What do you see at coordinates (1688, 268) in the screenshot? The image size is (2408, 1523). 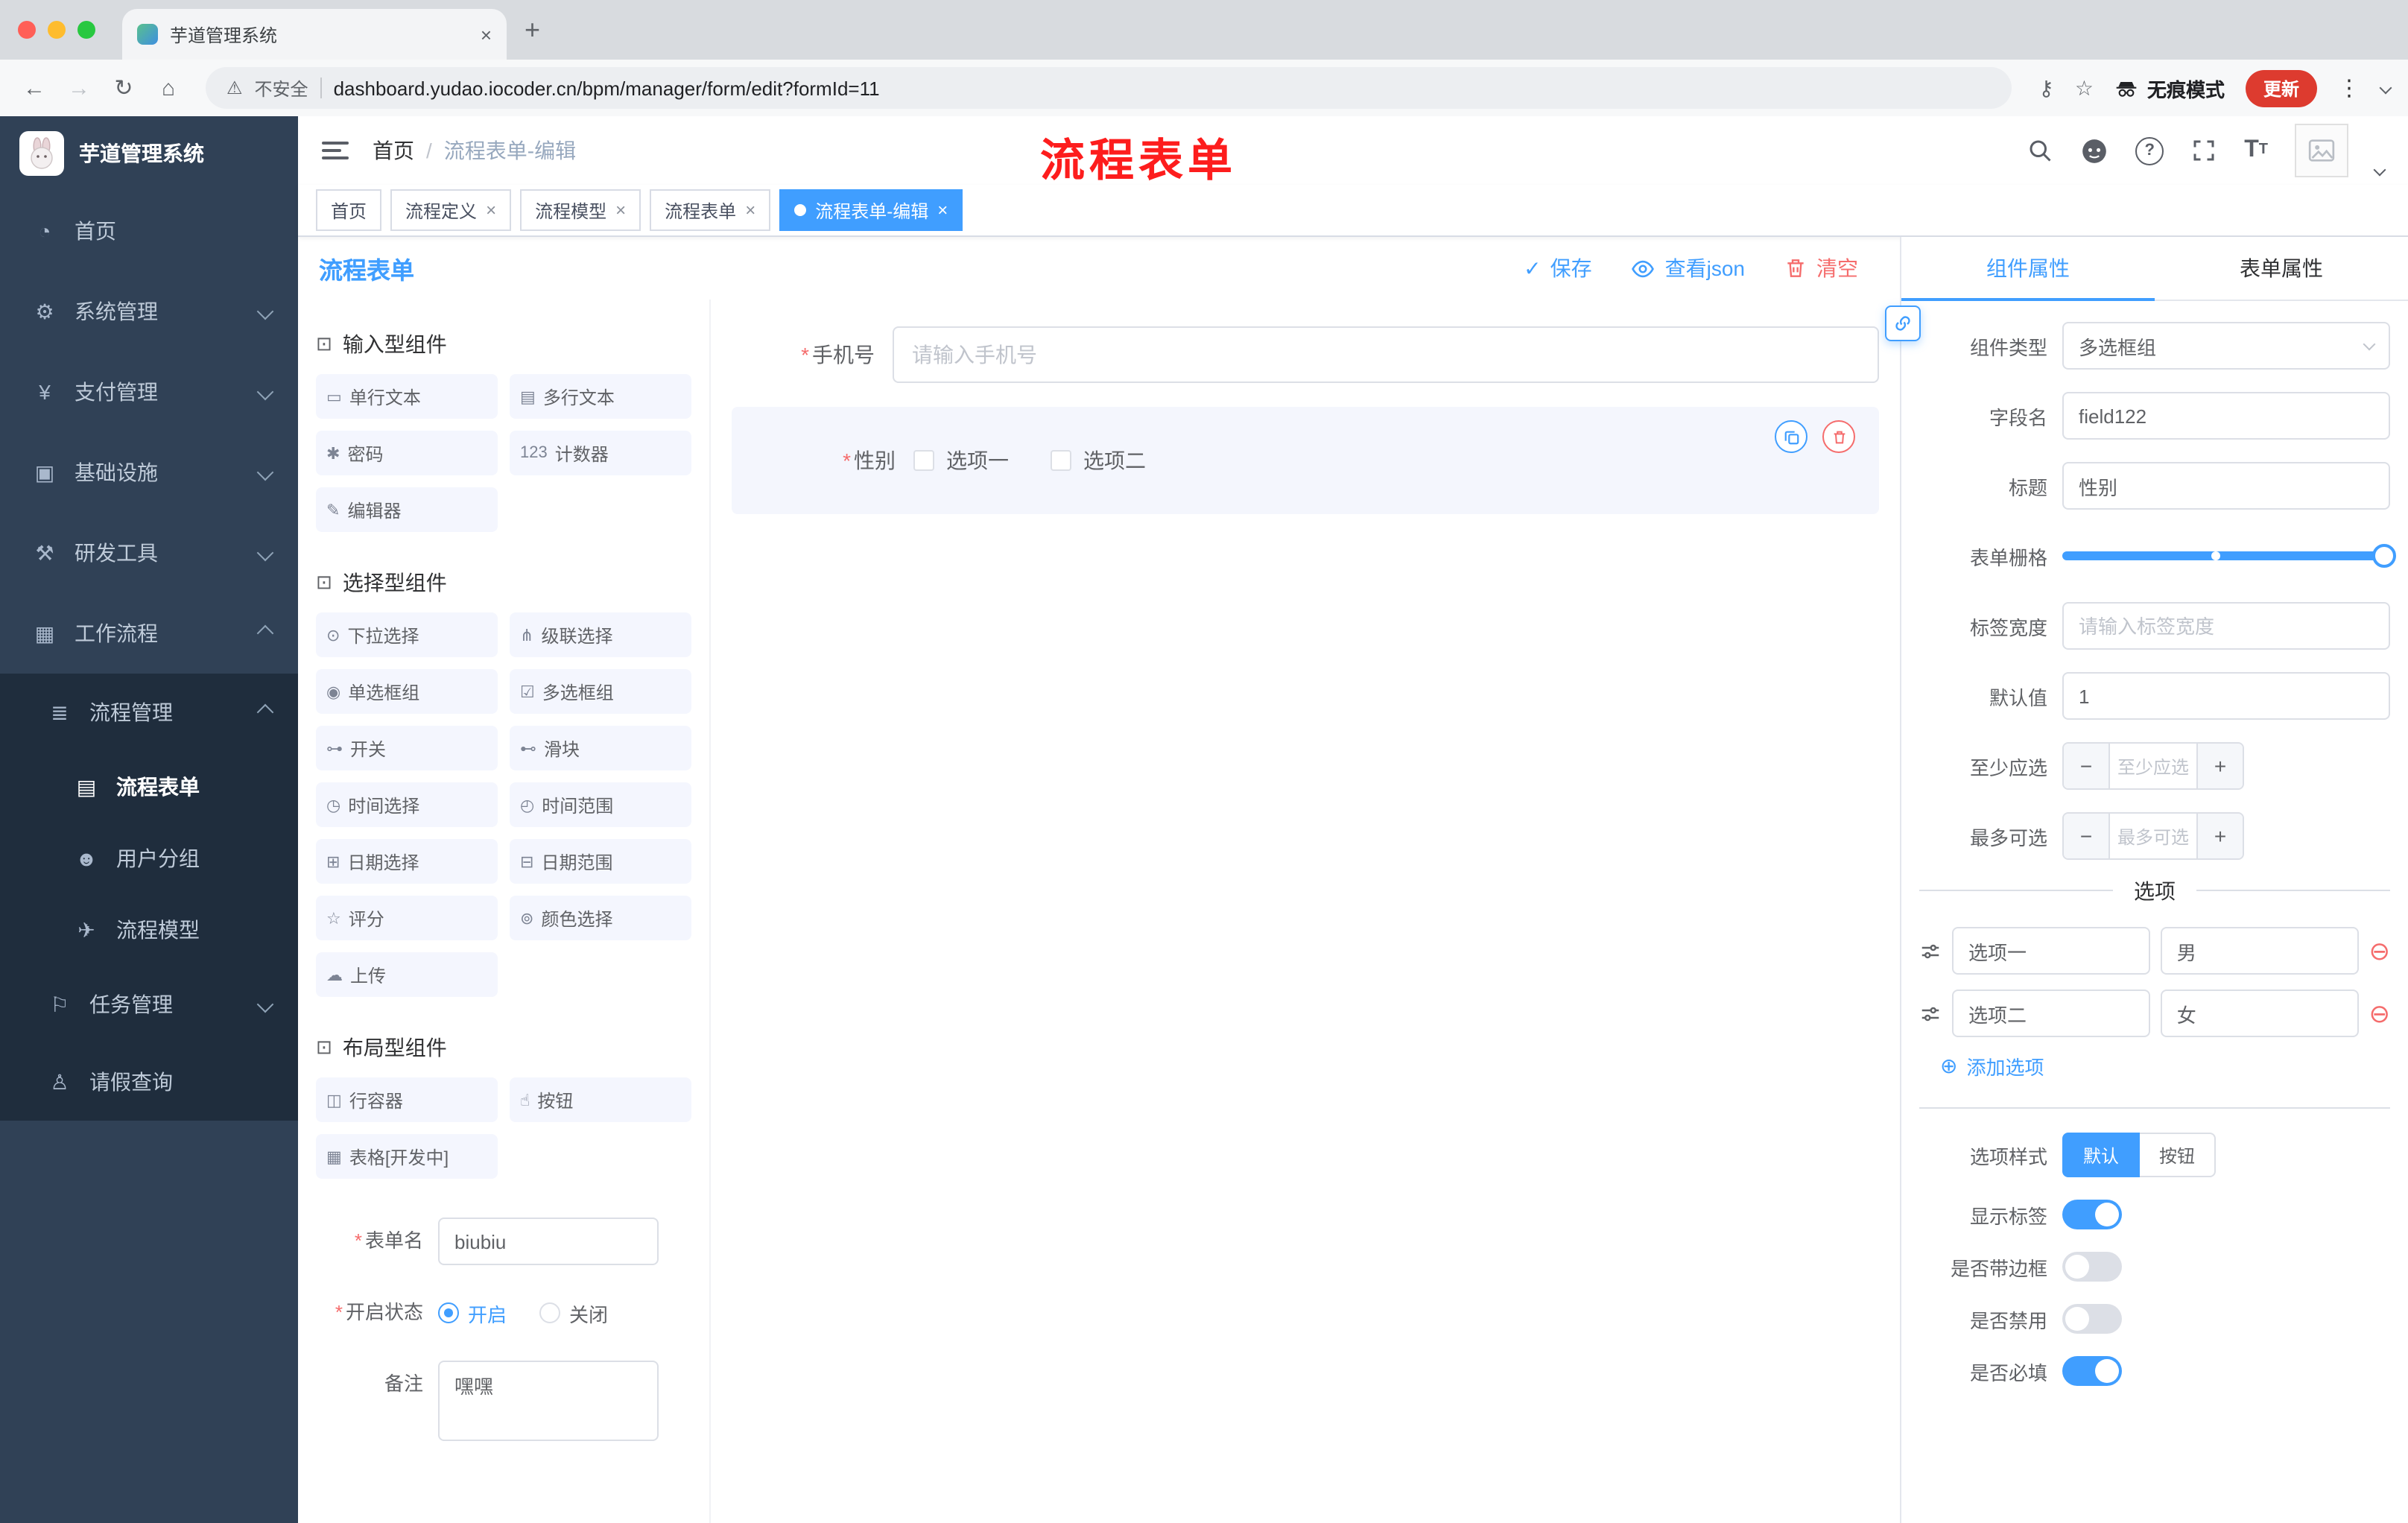 I see `view-json-button: 查看json` at bounding box center [1688, 268].